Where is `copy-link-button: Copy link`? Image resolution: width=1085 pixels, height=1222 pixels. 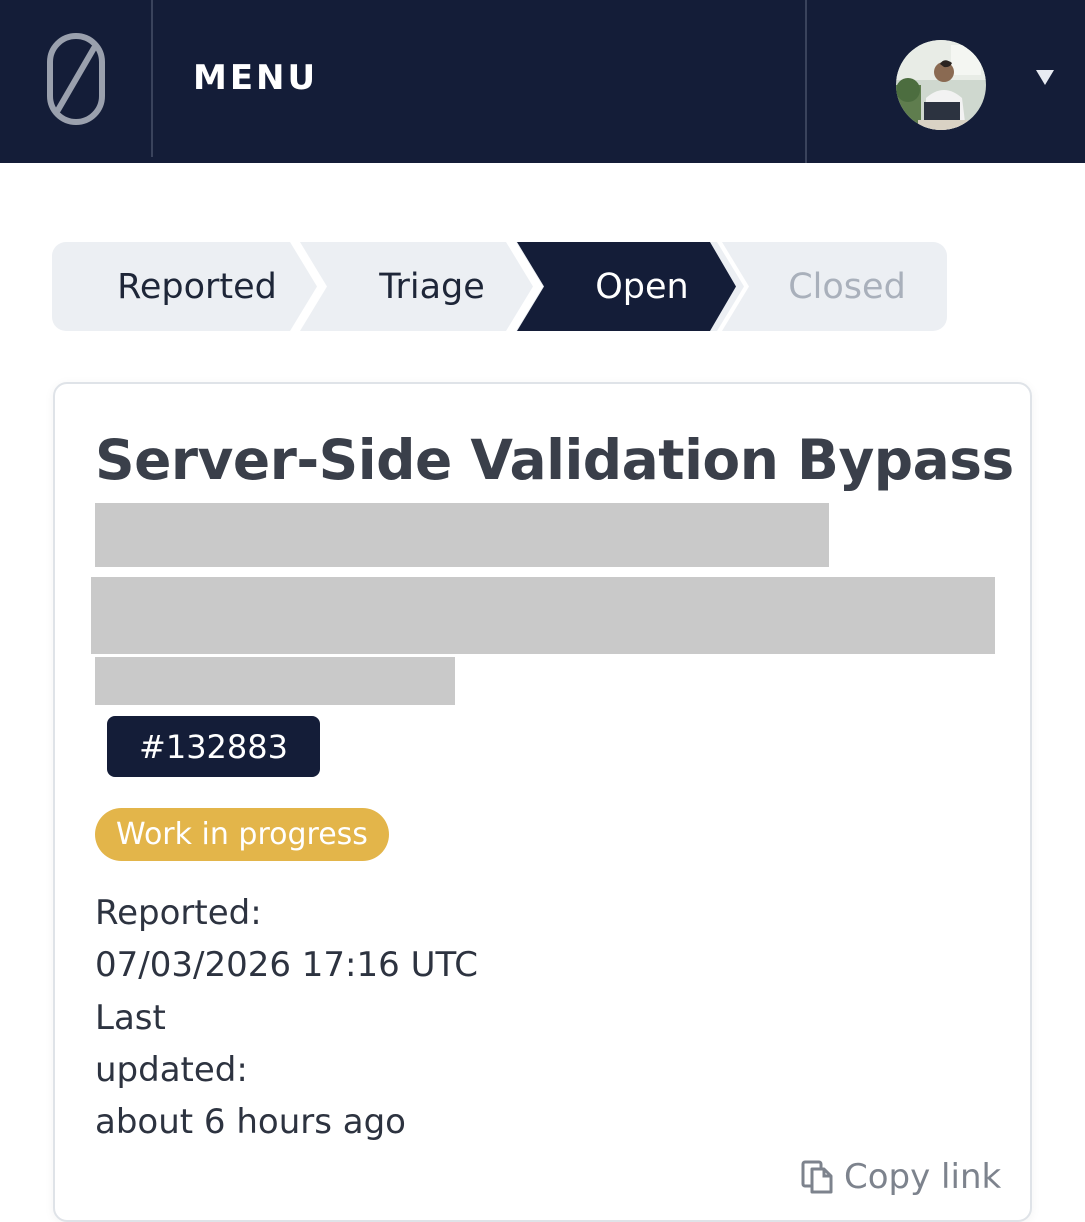
copy-link-button: Copy link is located at coordinates (900, 1177).